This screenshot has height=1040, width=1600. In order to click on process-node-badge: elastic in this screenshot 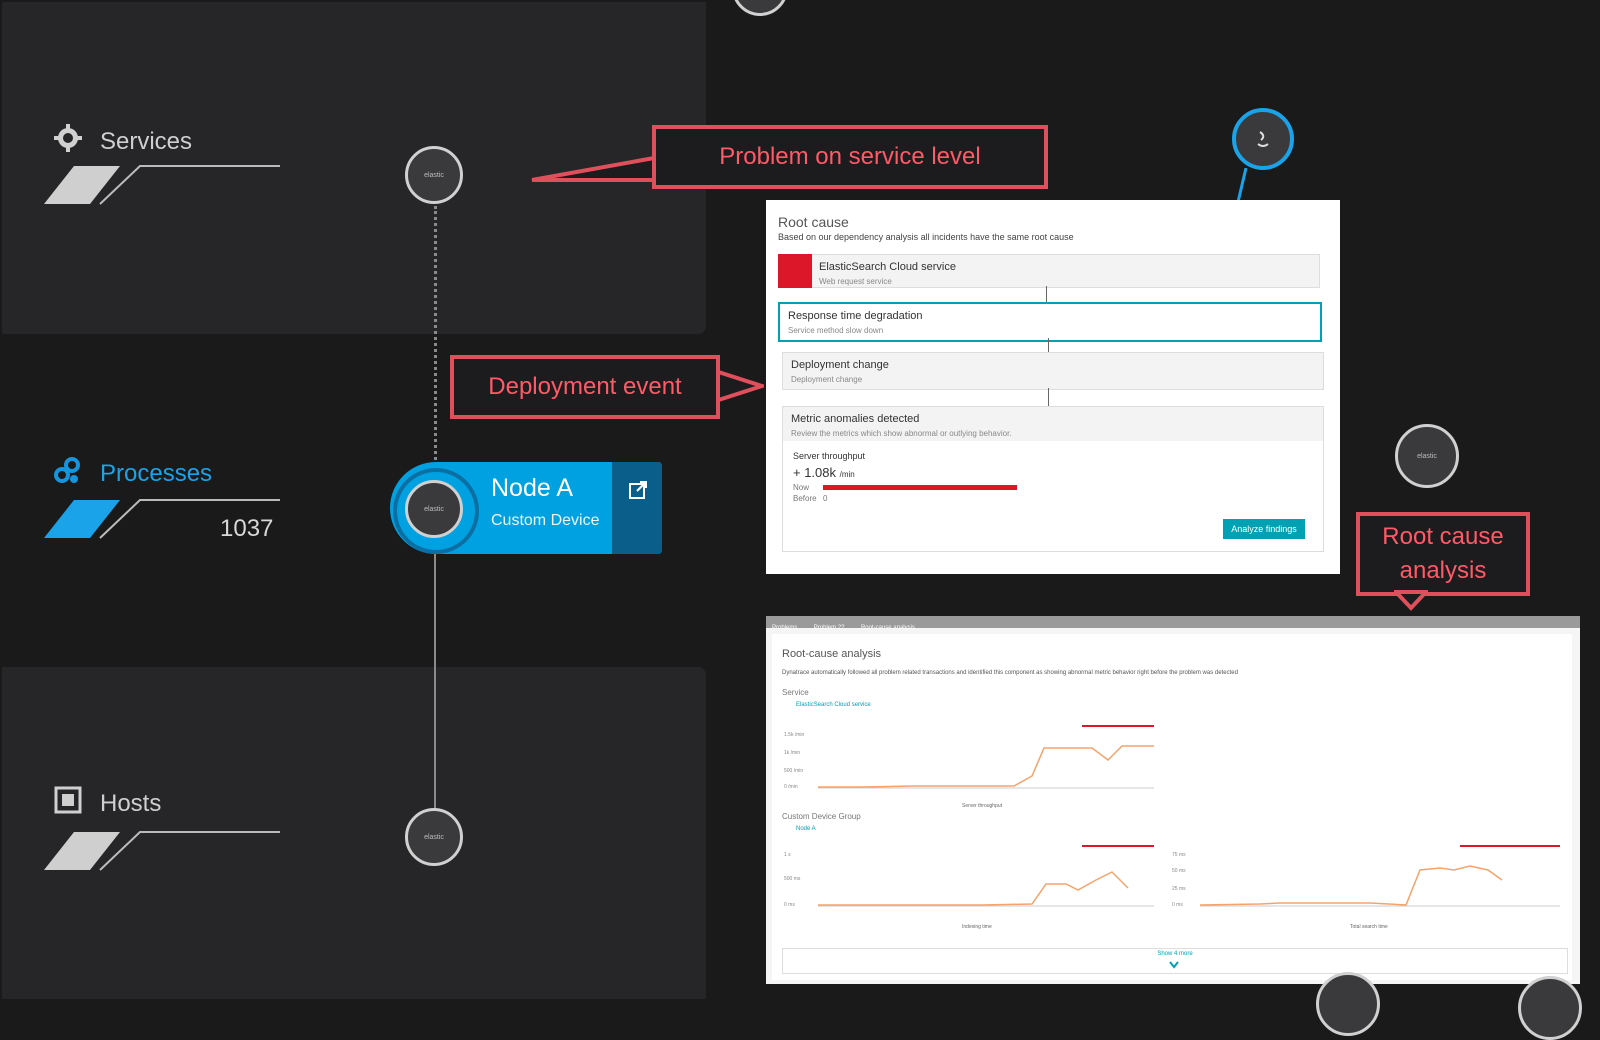, I will do `click(434, 509)`.